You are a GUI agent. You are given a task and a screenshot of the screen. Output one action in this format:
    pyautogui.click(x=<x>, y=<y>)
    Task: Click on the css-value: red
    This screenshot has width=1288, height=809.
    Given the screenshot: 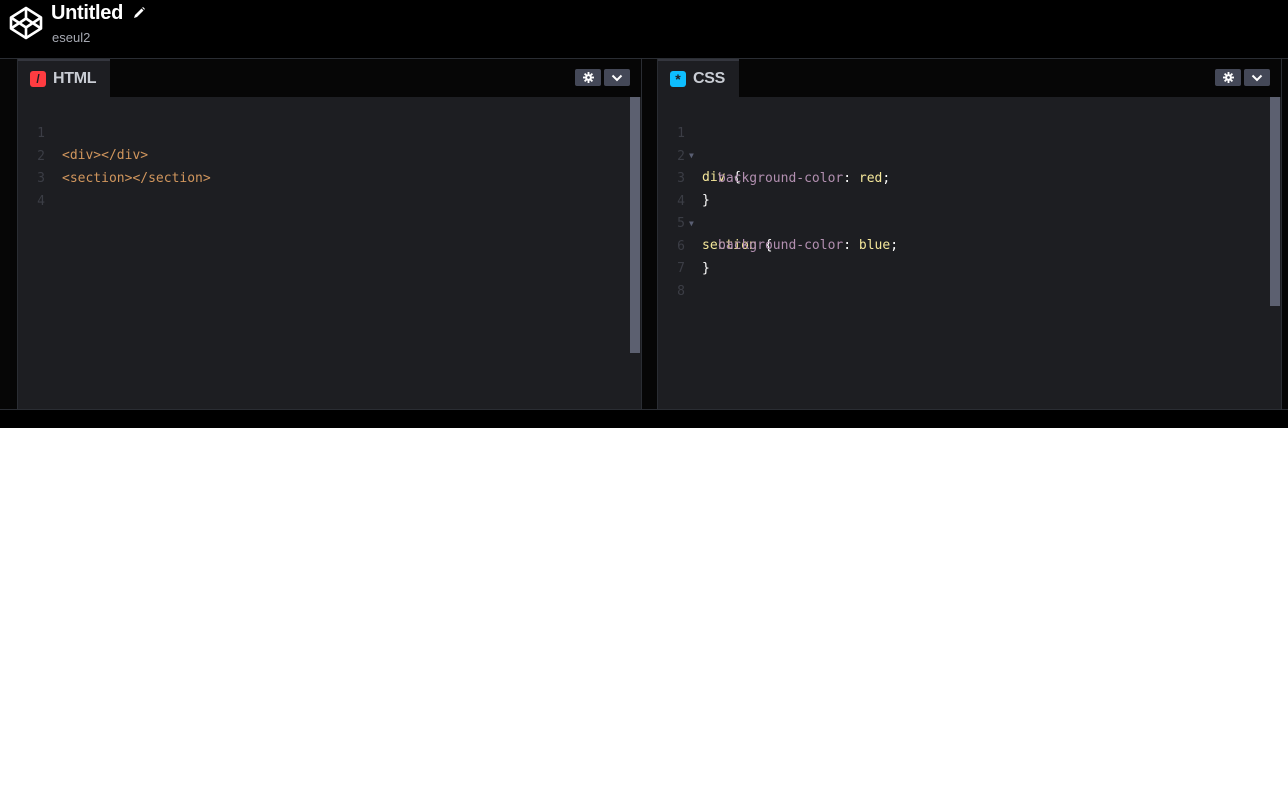 What is the action you would take?
    pyautogui.click(x=870, y=178)
    